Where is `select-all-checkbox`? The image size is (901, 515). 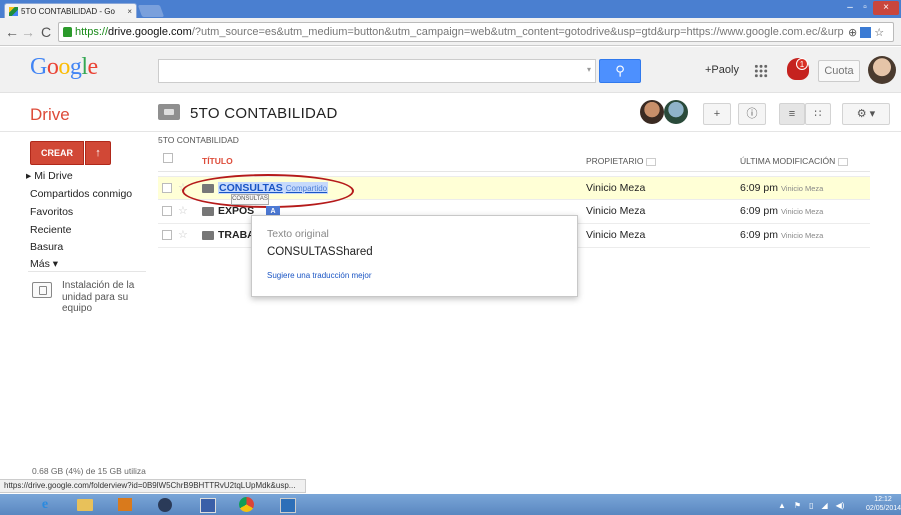
select-all-checkbox is located at coordinates (168, 158).